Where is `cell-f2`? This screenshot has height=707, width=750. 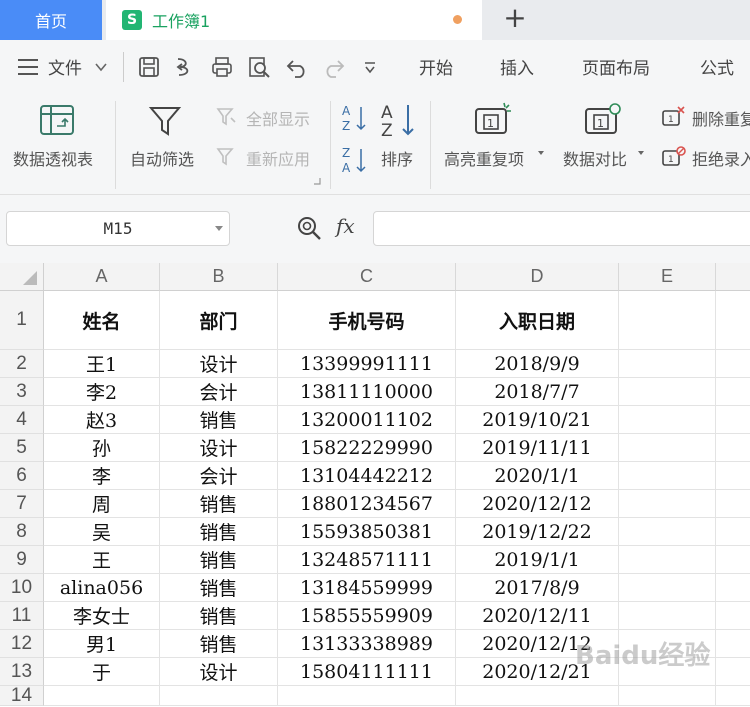 cell-f2 is located at coordinates (733, 364).